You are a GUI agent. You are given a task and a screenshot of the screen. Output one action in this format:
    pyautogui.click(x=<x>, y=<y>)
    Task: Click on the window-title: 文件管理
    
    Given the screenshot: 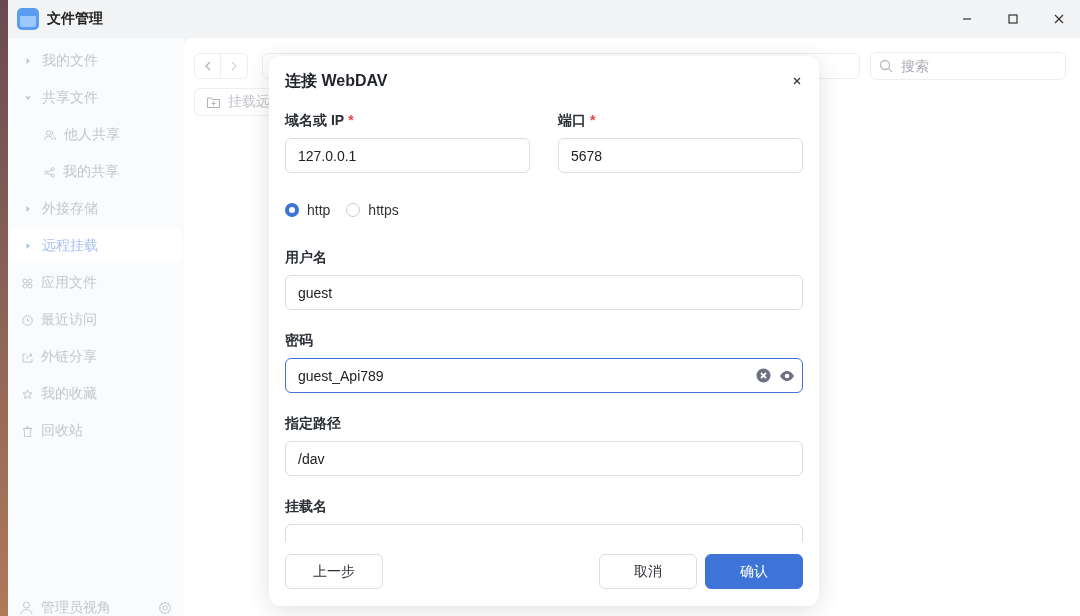 What is the action you would take?
    pyautogui.click(x=75, y=19)
    